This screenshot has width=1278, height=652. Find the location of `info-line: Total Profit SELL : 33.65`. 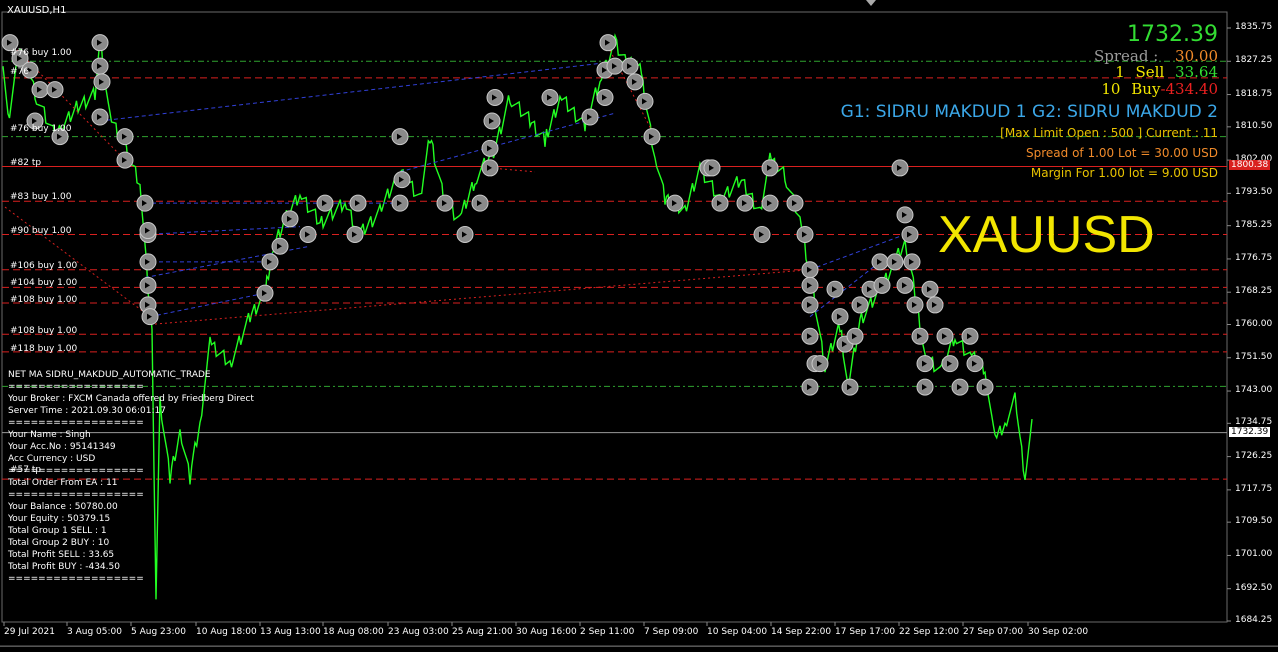

info-line: Total Profit SELL : 33.65 is located at coordinates (61, 555).